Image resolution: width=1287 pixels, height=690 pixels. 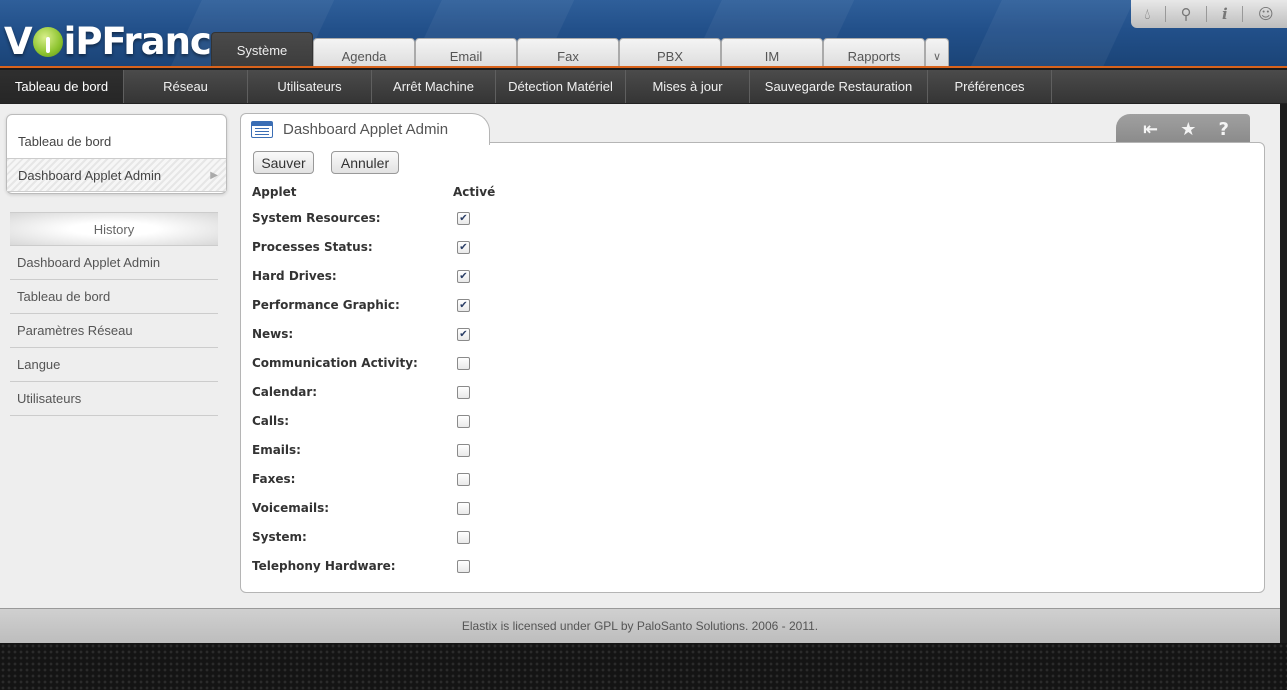 I want to click on column-header-applet: Applet, so click(x=274, y=192).